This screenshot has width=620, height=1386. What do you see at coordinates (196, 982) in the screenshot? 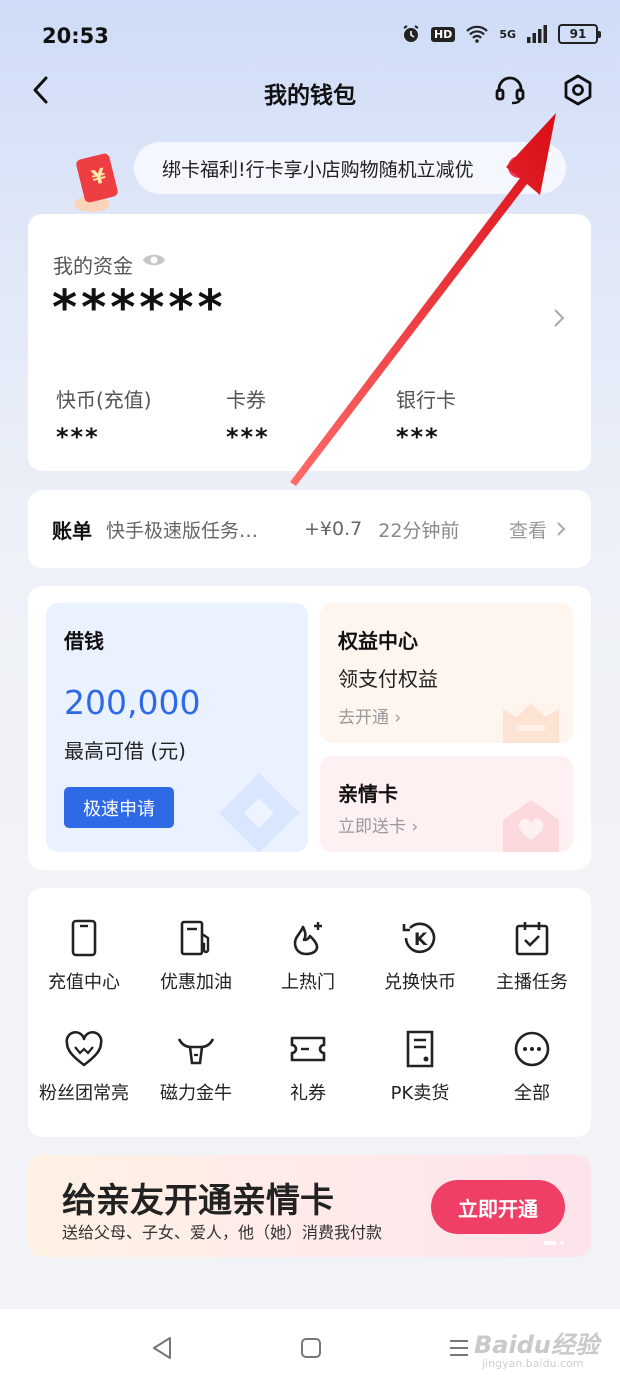
I see `grid-label: 优惠加油` at bounding box center [196, 982].